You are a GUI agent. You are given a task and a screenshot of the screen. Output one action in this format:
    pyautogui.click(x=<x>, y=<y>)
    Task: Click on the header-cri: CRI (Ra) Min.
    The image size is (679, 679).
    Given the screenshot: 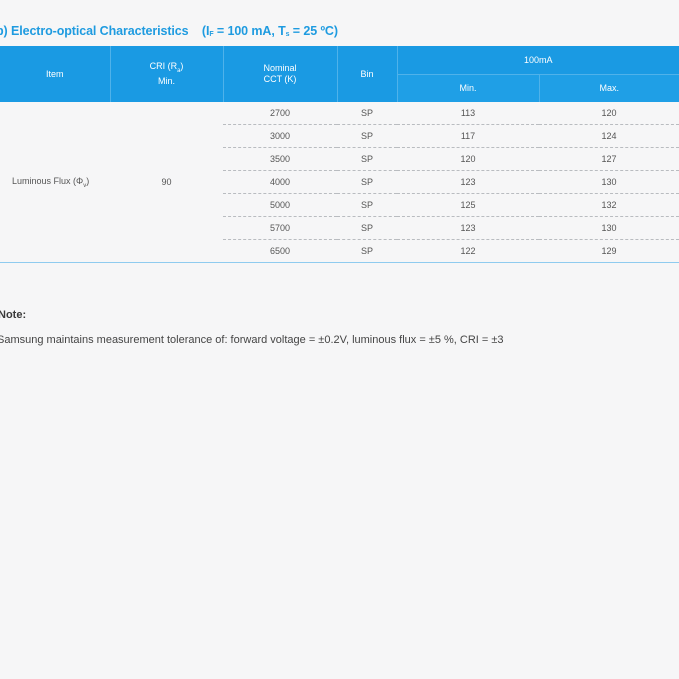 What is the action you would take?
    pyautogui.click(x=167, y=74)
    